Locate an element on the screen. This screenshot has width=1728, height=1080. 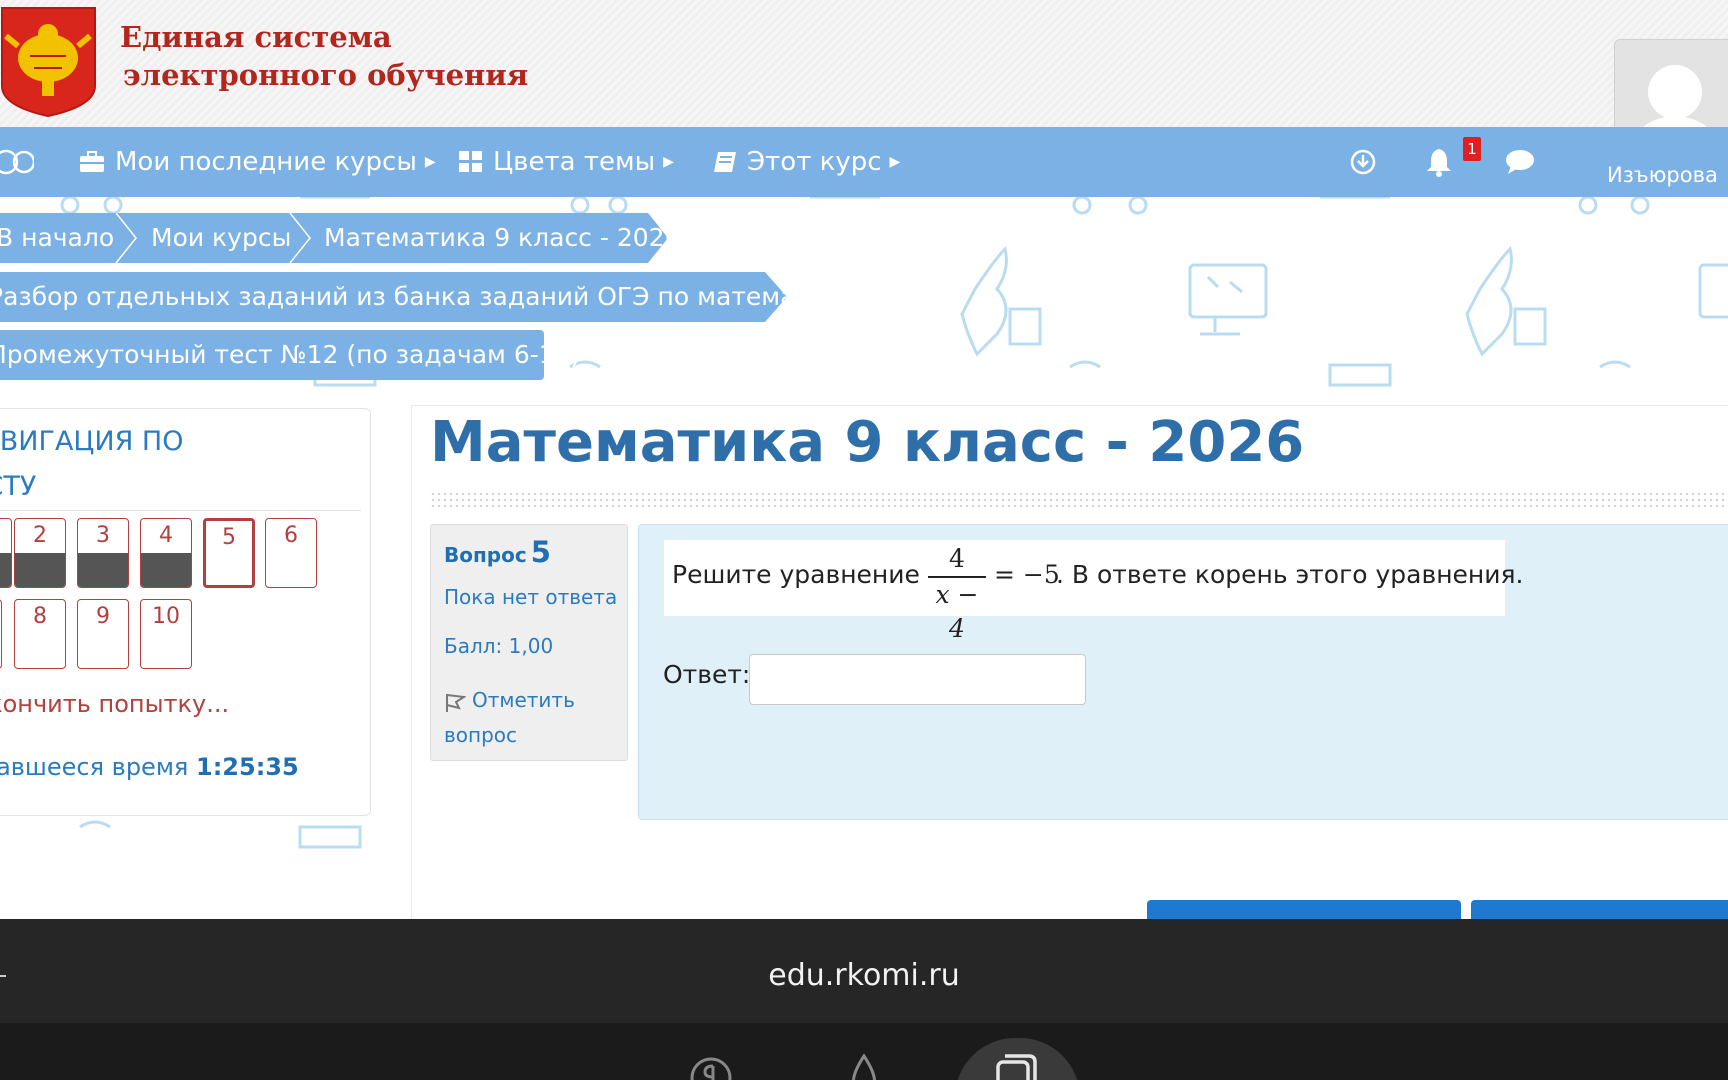
messages-button is located at coordinates (1520, 162).